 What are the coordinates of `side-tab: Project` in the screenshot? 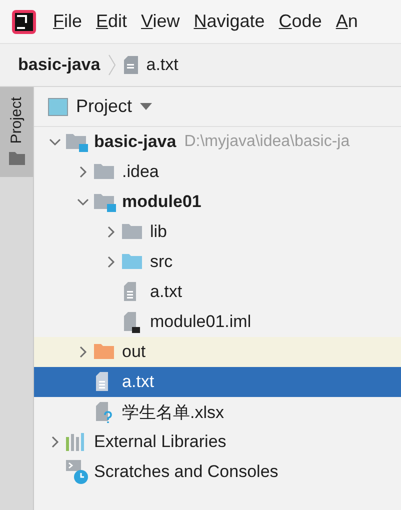 It's located at (16, 132).